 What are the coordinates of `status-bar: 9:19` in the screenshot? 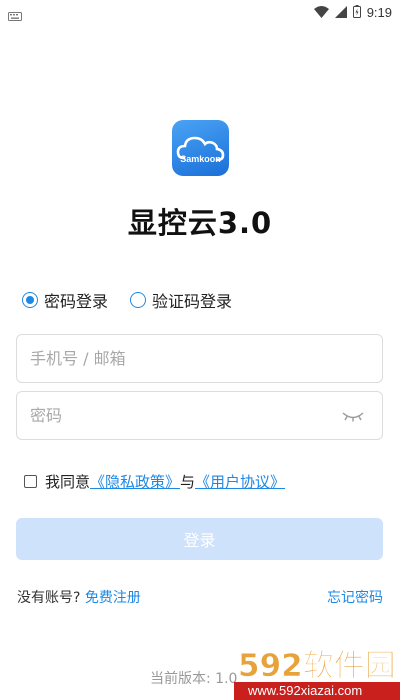 It's located at (200, 12).